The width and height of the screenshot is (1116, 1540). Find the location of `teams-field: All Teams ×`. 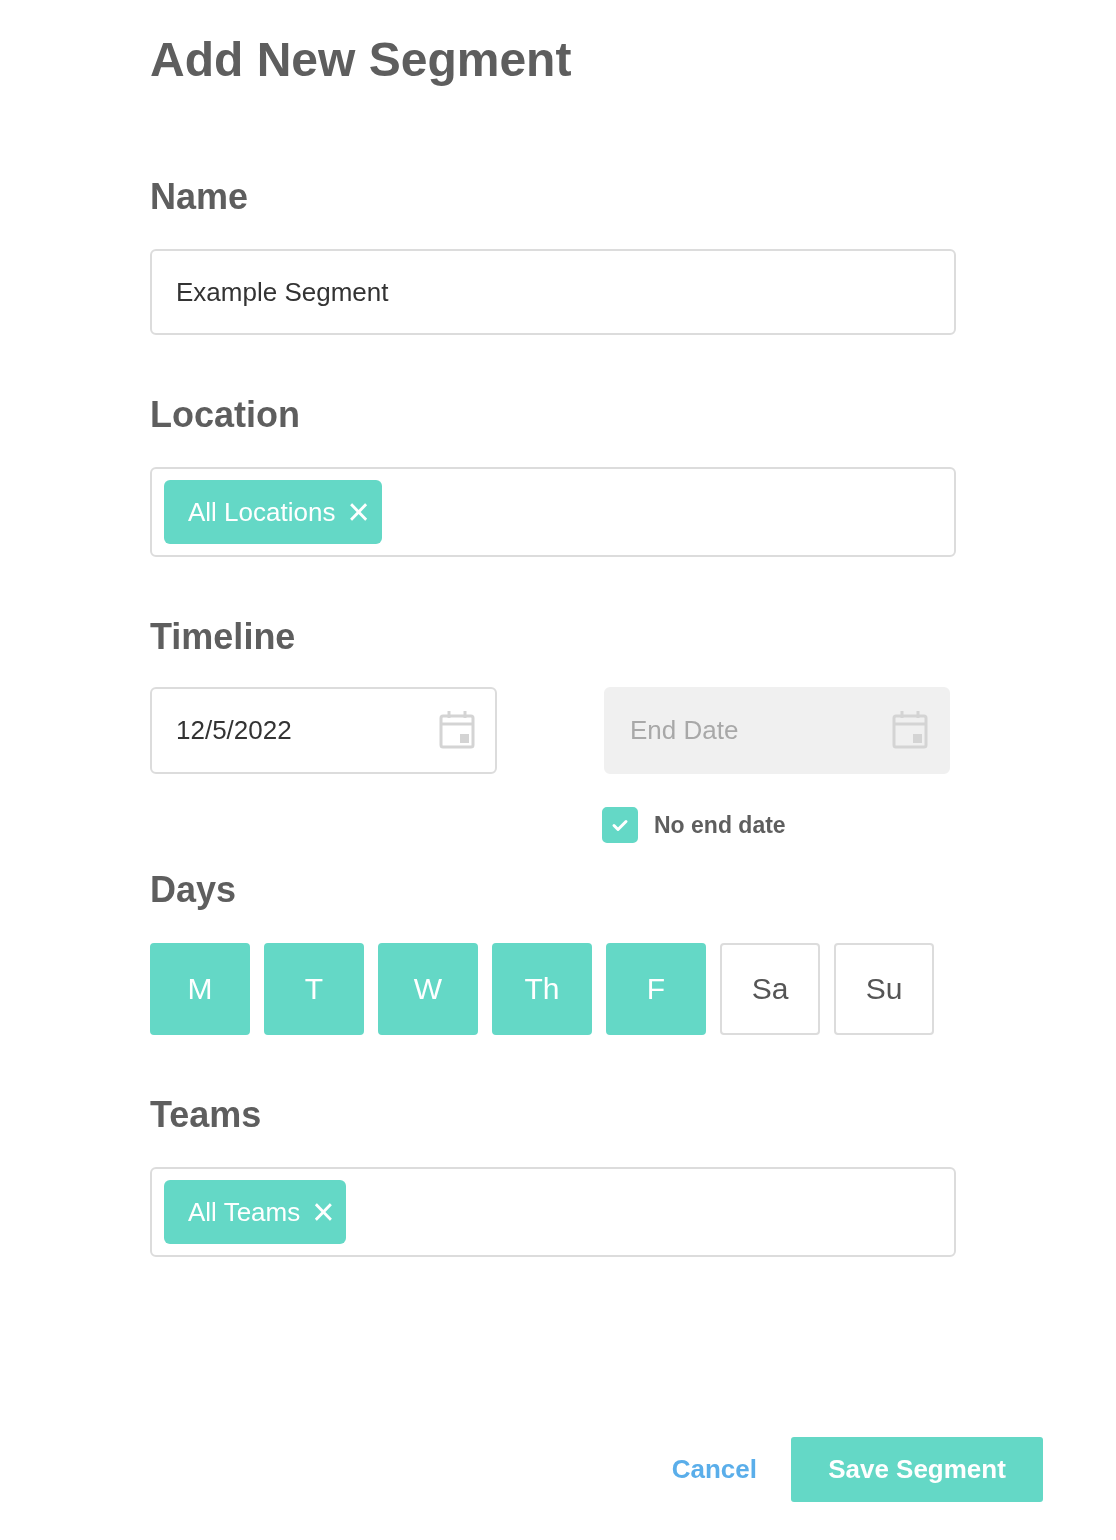

teams-field: All Teams × is located at coordinates (553, 1212).